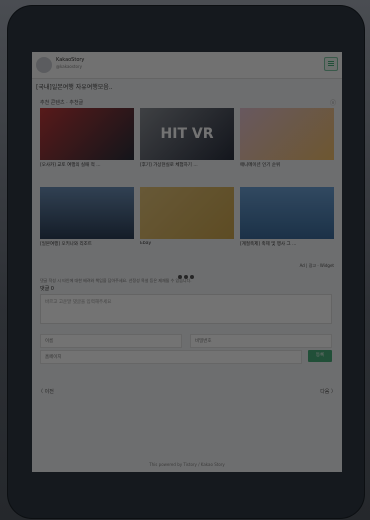  What do you see at coordinates (146, 243) in the screenshot?
I see `card-caption: Ebay` at bounding box center [146, 243].